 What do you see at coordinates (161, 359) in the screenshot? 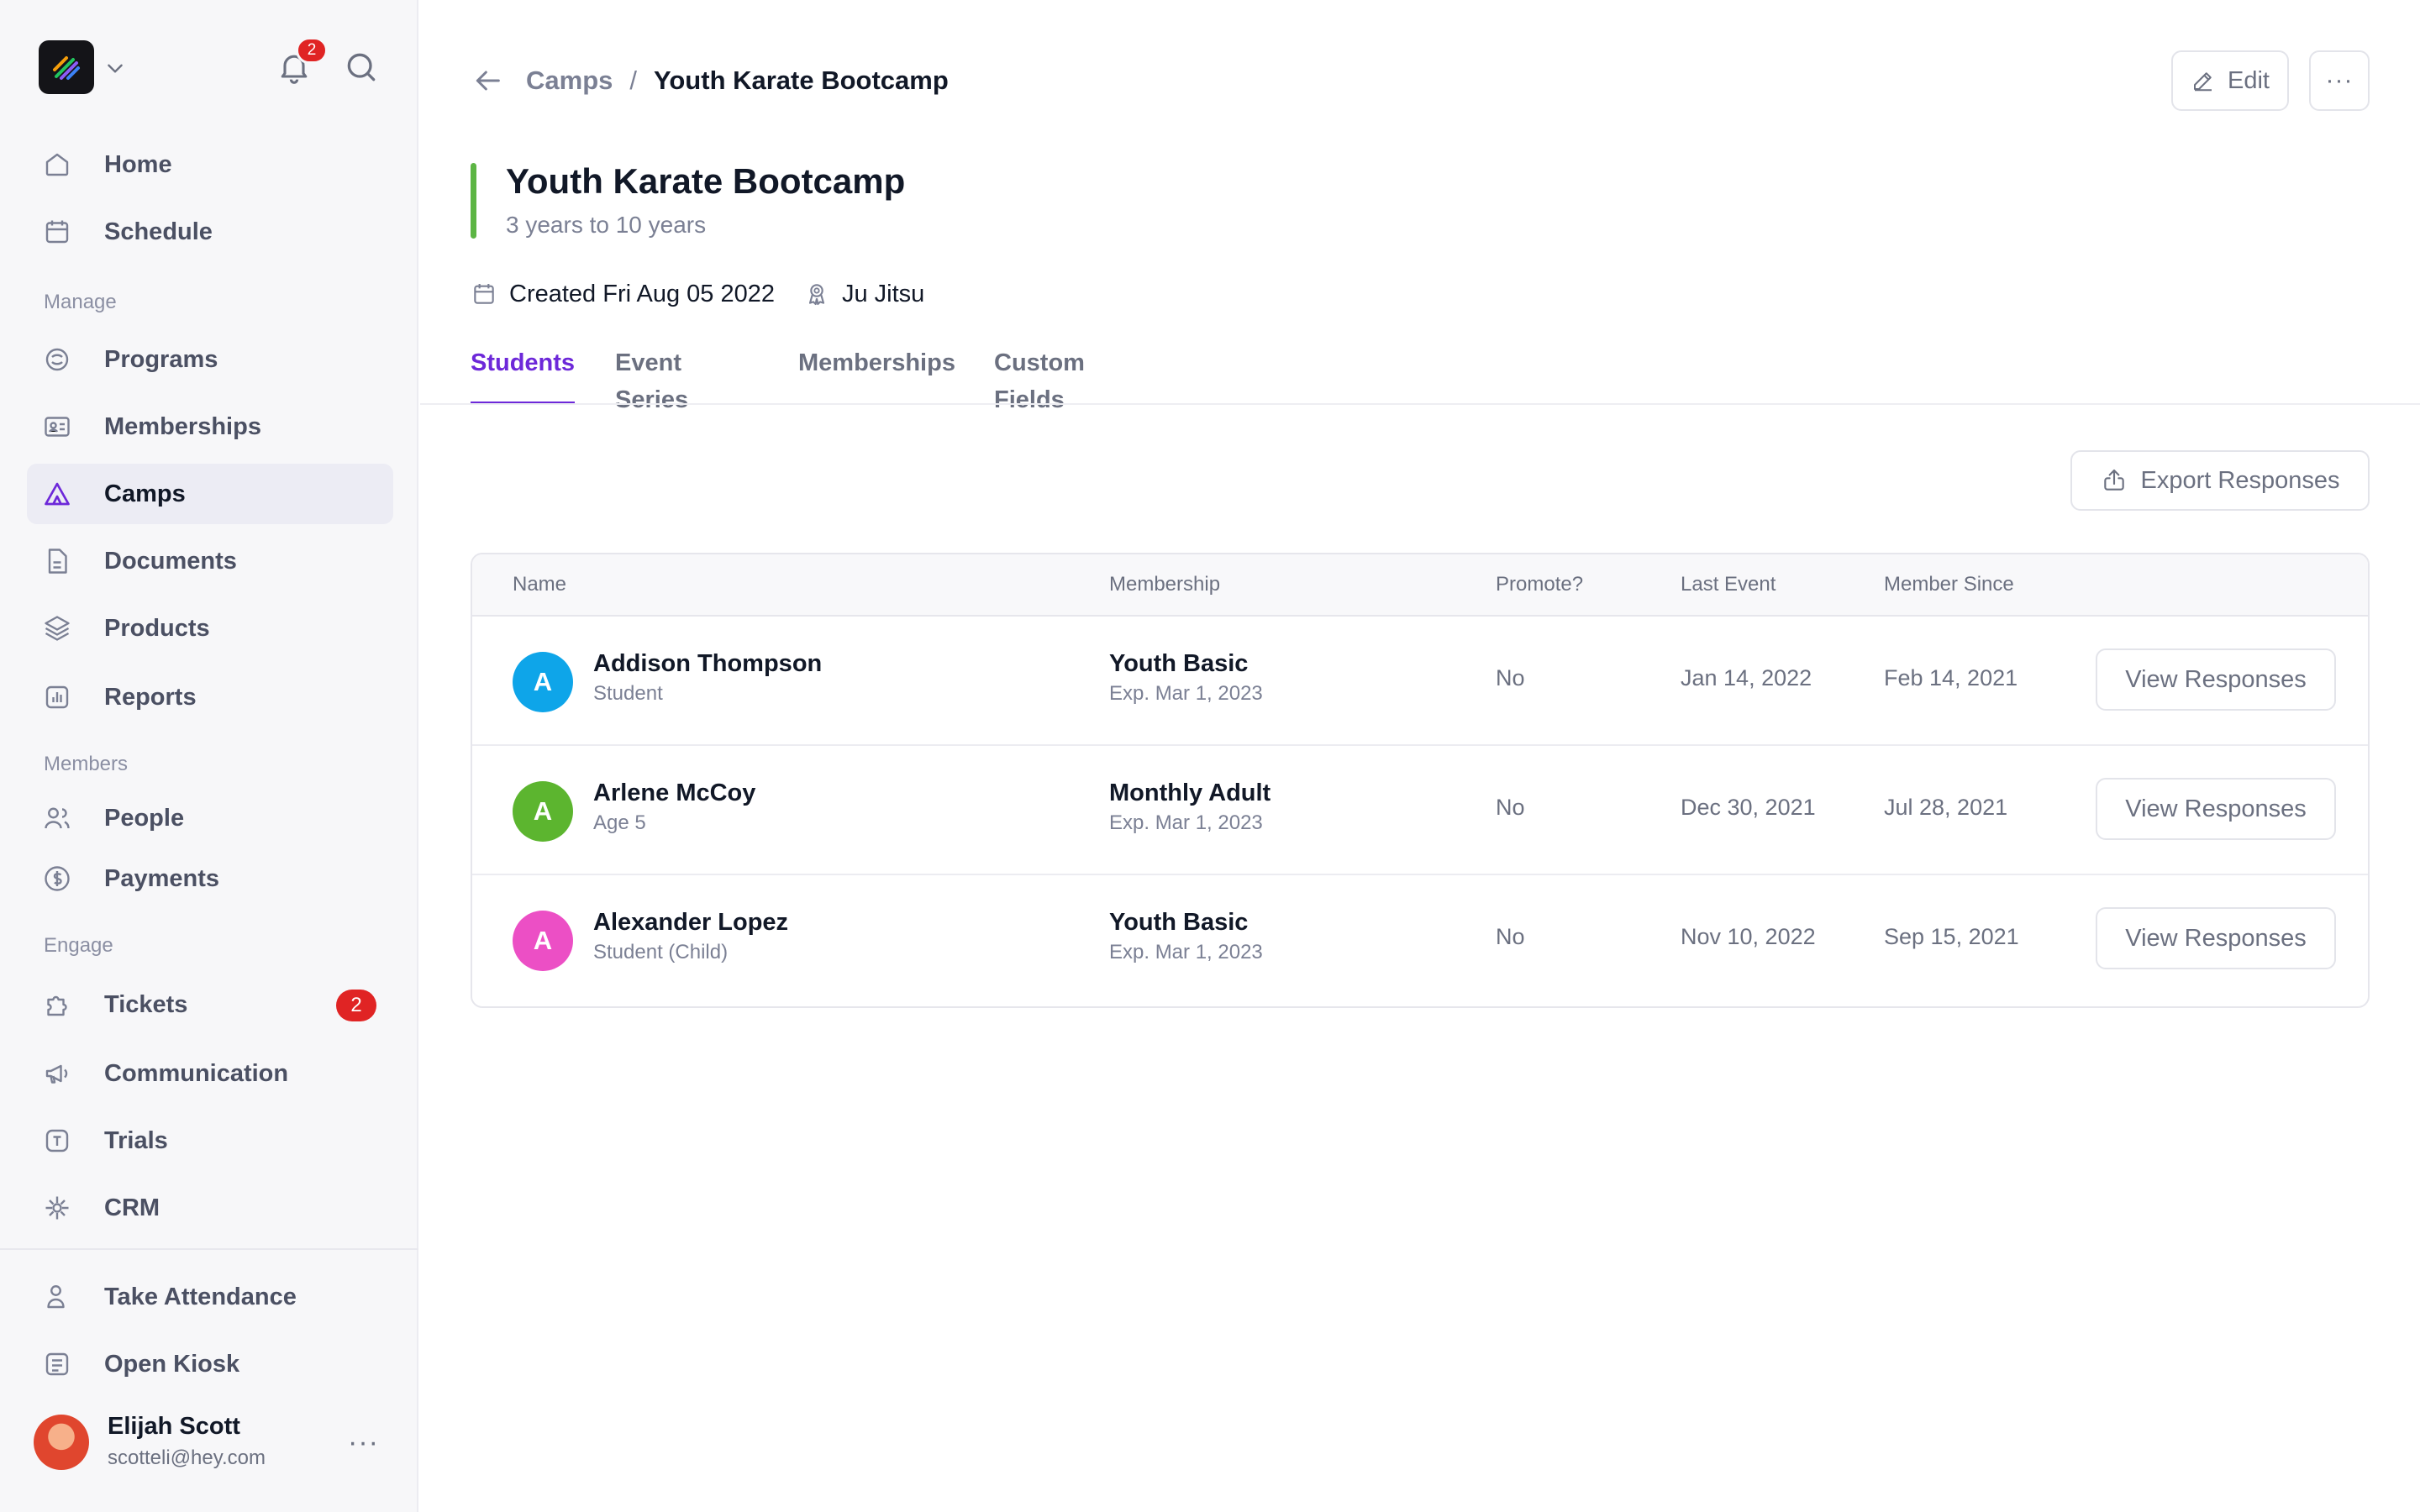
I see `sidebar-item-label: Programs` at bounding box center [161, 359].